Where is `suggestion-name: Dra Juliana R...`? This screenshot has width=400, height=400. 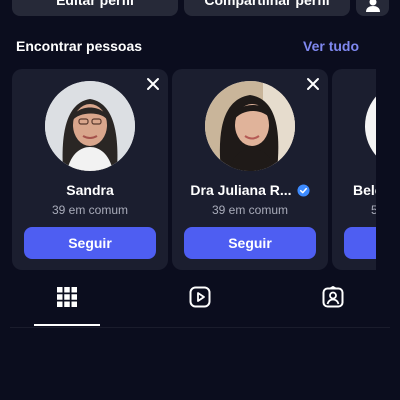 suggestion-name: Dra Juliana R... is located at coordinates (250, 190).